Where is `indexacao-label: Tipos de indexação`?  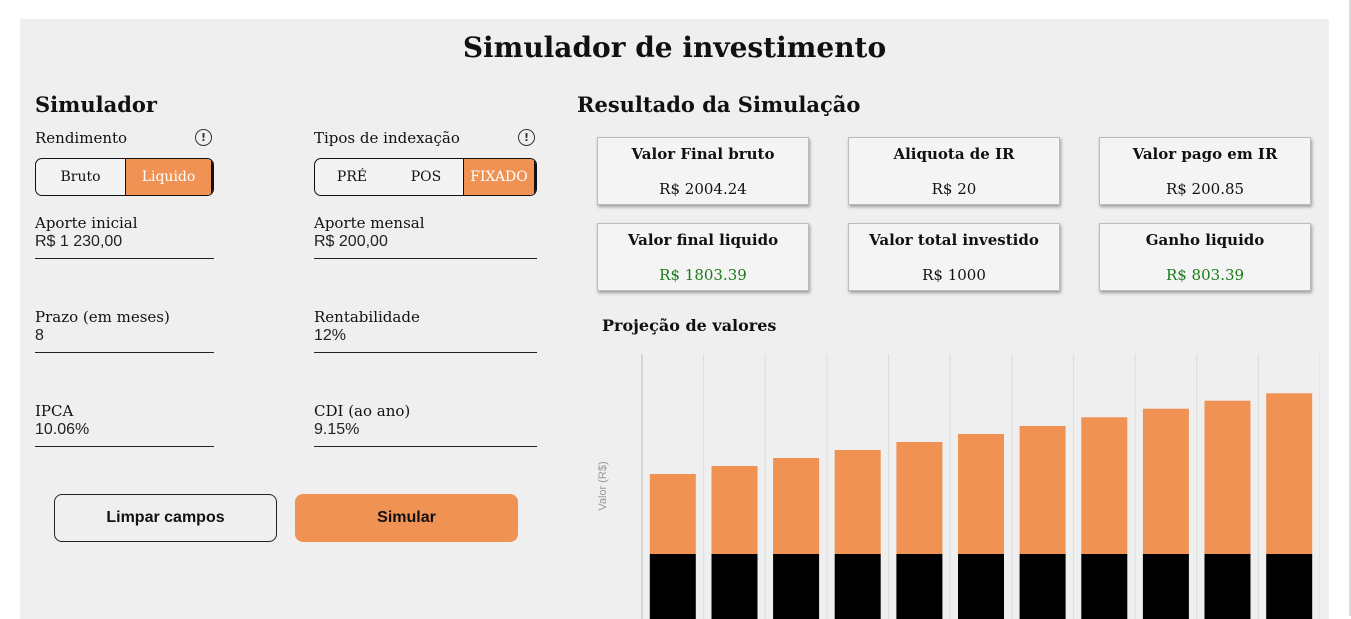 indexacao-label: Tipos de indexação is located at coordinates (387, 138).